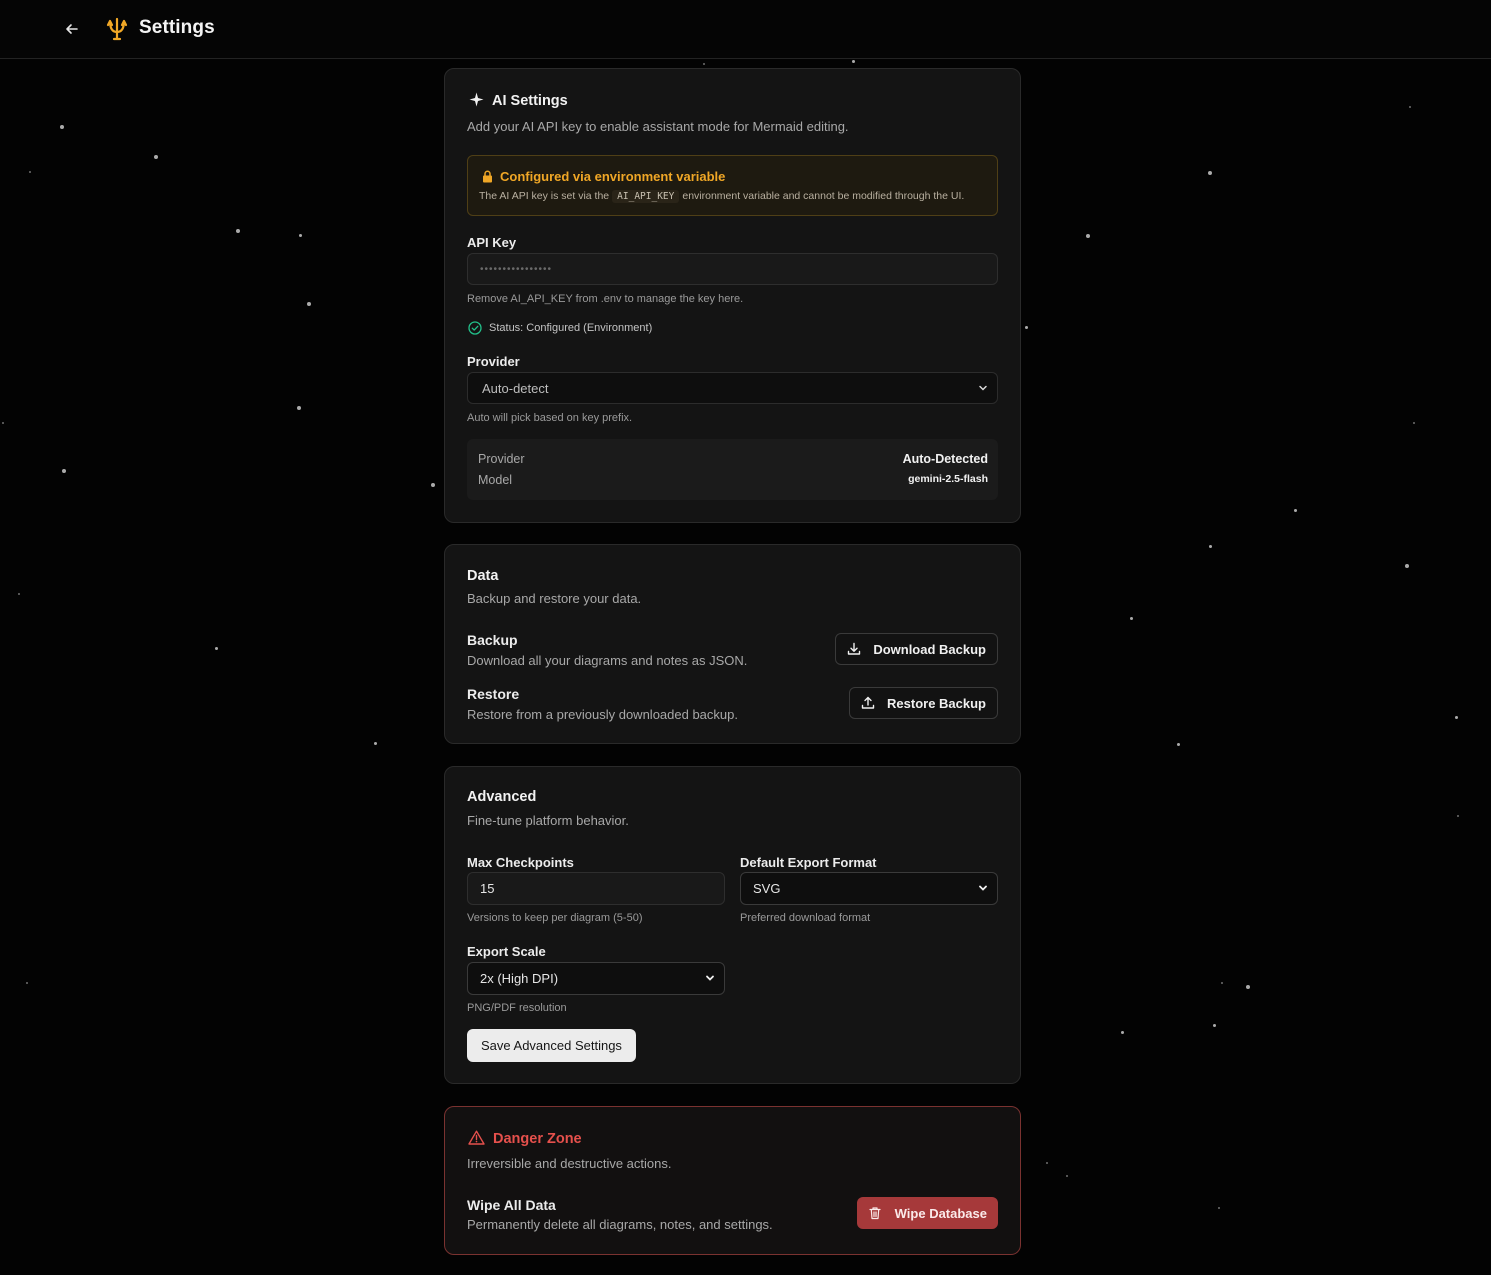 This screenshot has width=1491, height=1275. Describe the element at coordinates (948, 479) in the screenshot. I see `summary-model-value: gemini-2.5-flash` at that location.